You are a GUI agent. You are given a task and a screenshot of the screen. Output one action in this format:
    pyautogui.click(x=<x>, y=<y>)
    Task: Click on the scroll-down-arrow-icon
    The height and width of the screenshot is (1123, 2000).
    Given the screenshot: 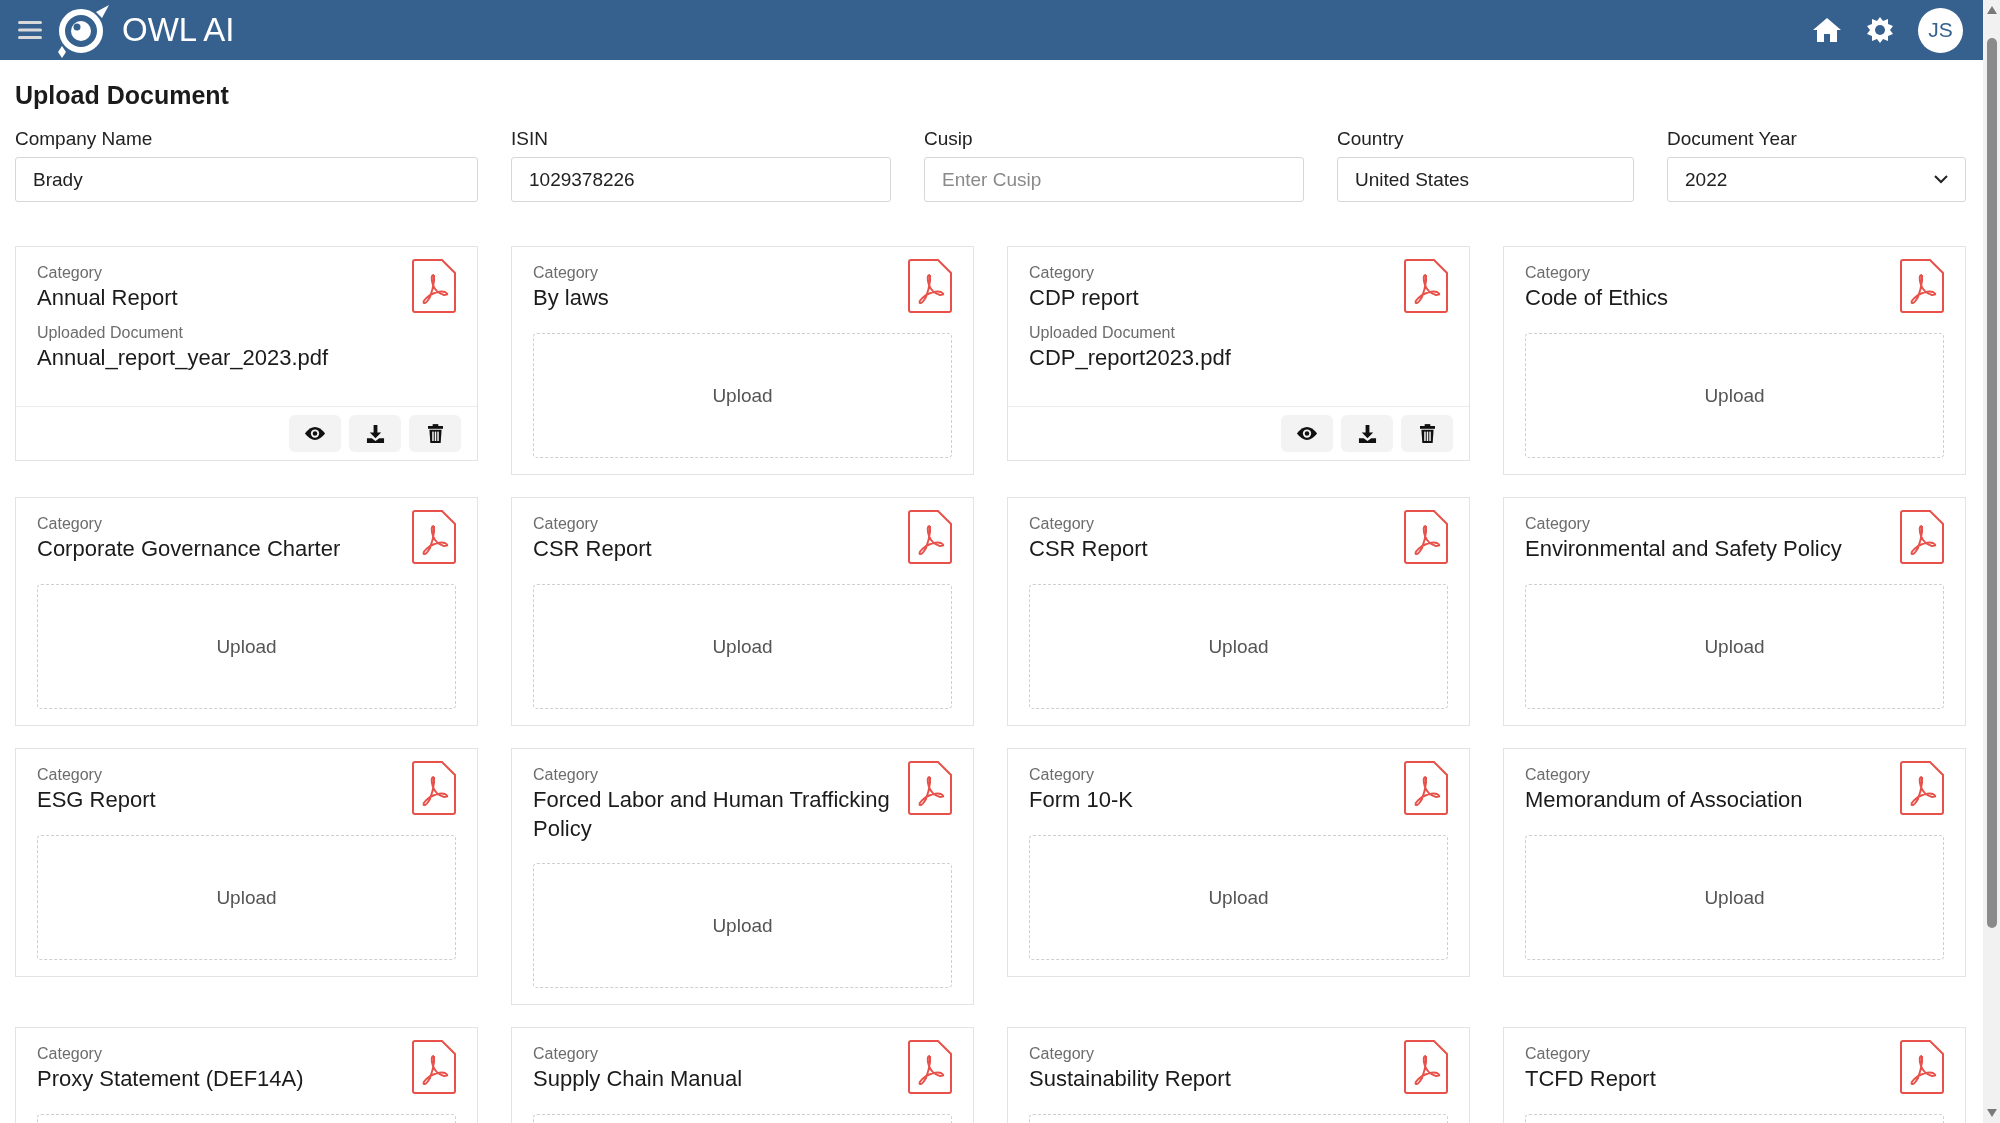 What is the action you would take?
    pyautogui.click(x=1991, y=1113)
    